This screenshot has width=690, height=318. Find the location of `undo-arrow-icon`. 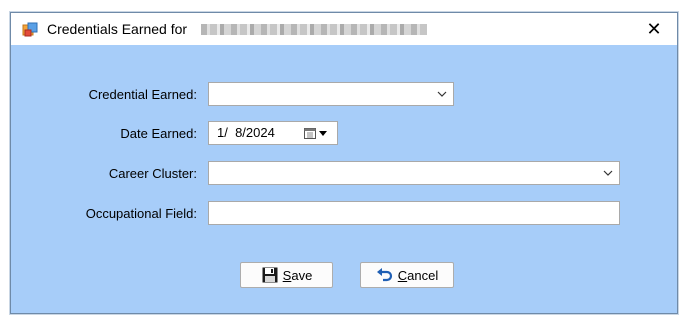

undo-arrow-icon is located at coordinates (384, 275).